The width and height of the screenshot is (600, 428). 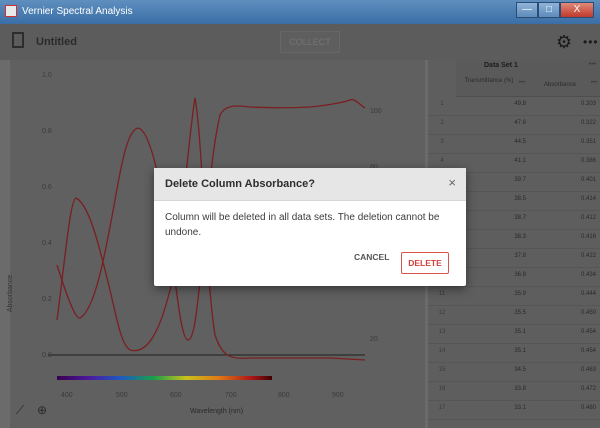 What do you see at coordinates (47, 355) in the screenshot?
I see `y-tick: 0.0` at bounding box center [47, 355].